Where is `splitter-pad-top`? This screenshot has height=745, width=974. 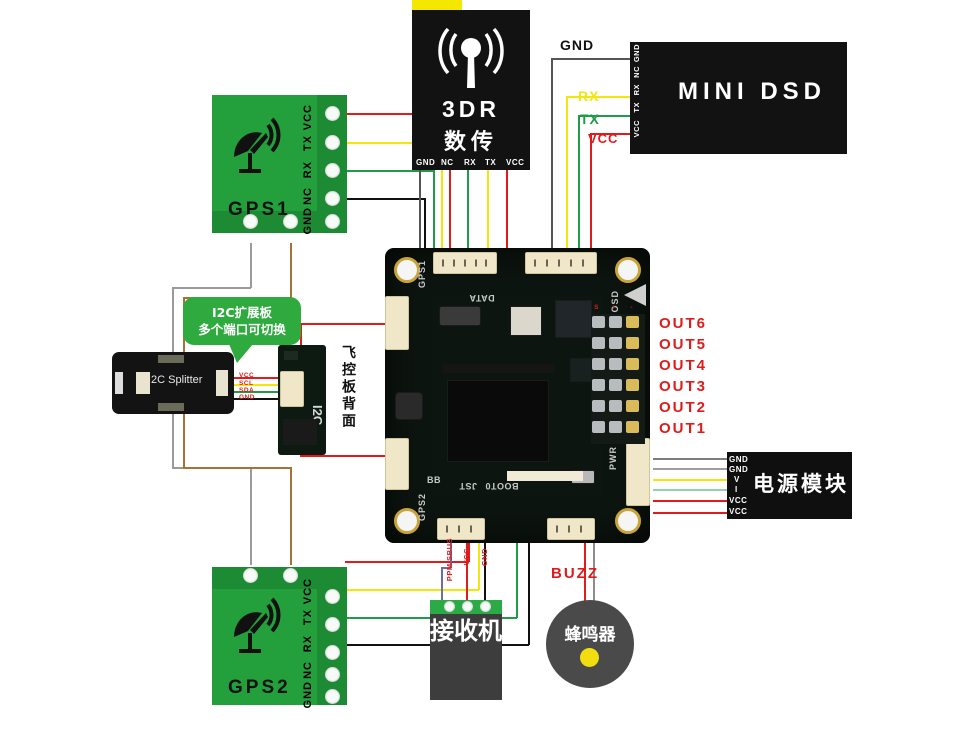 splitter-pad-top is located at coordinates (171, 359).